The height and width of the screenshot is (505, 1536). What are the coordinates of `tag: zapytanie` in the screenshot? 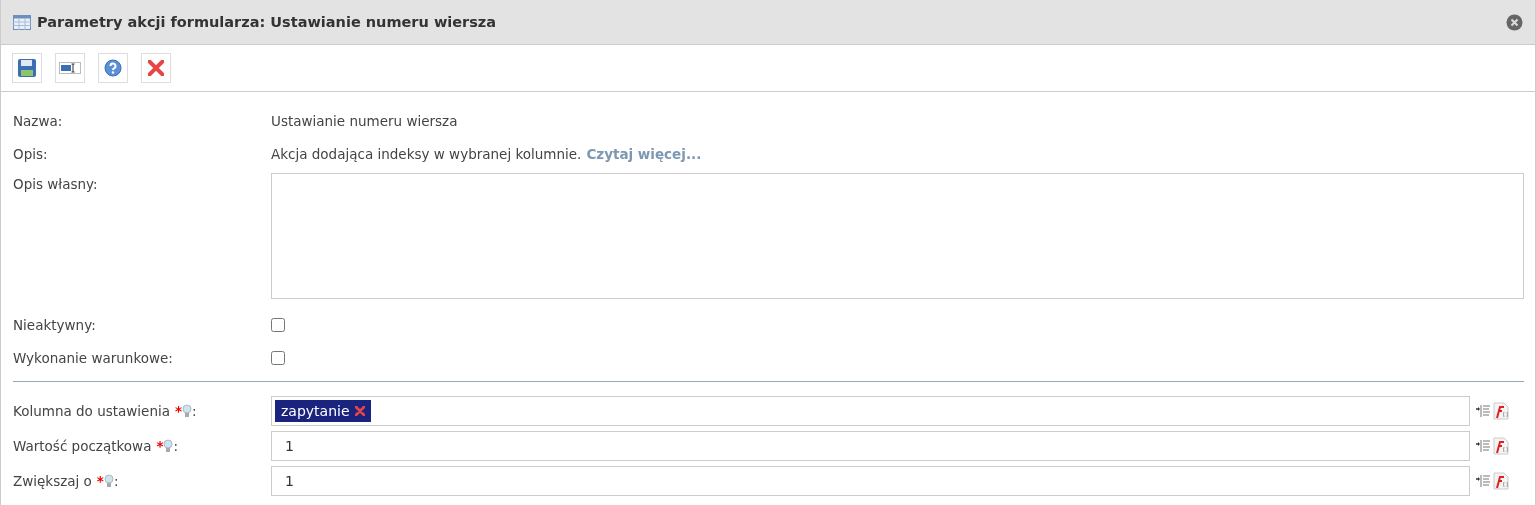 It's located at (323, 410).